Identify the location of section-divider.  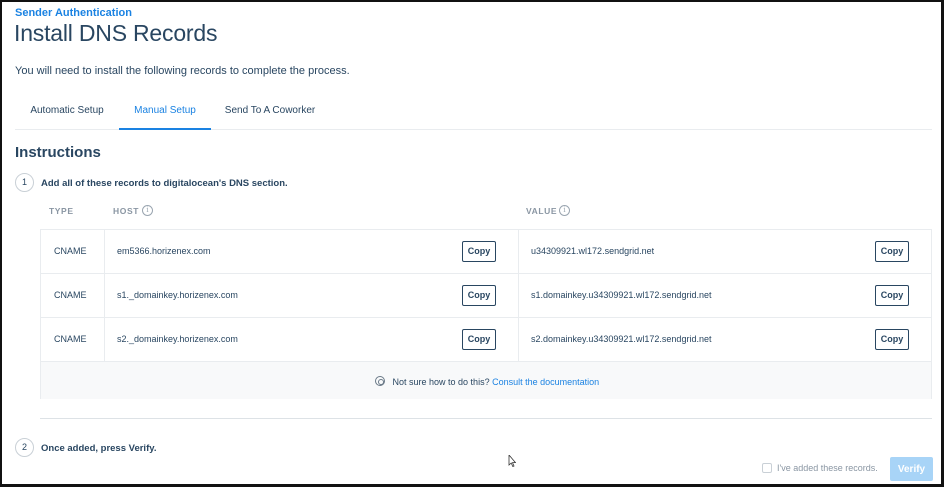
(486, 418).